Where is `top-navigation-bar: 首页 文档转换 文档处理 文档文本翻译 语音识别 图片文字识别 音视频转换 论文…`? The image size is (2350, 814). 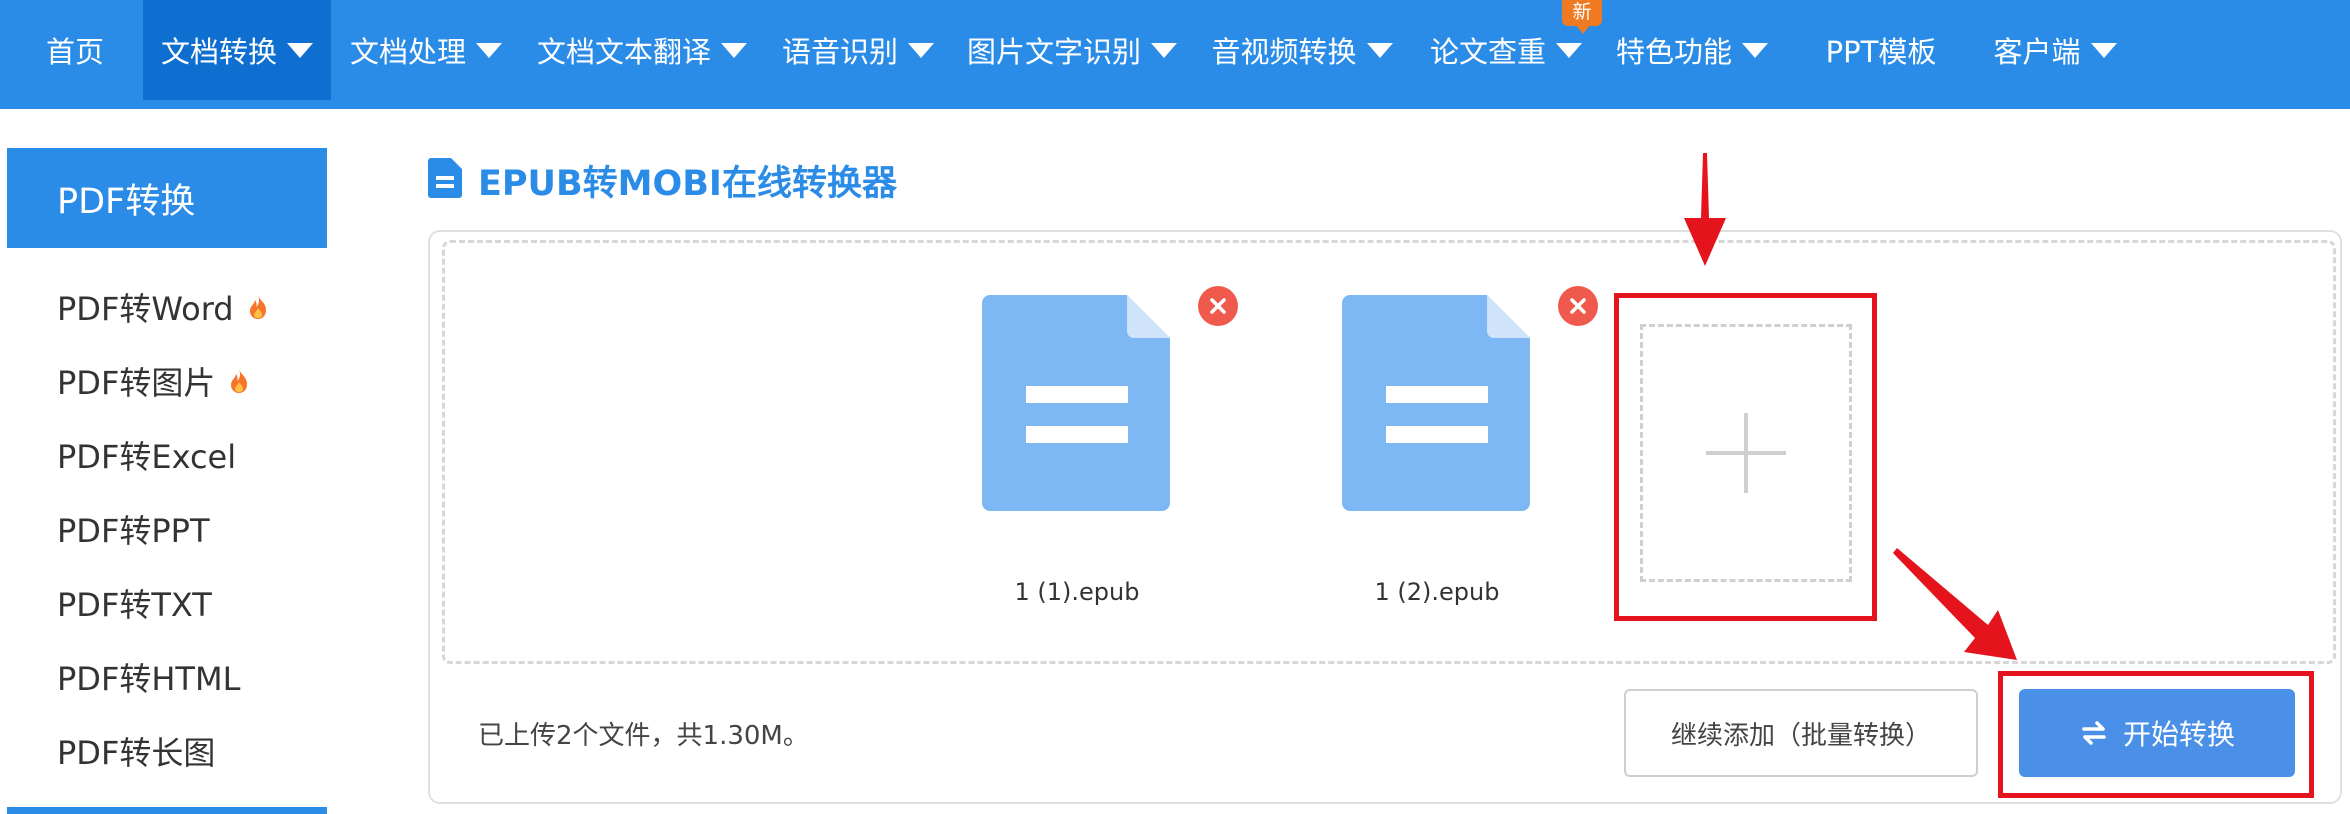 top-navigation-bar: 首页 文档转换 文档处理 文档文本翻译 语音识别 图片文字识别 音视频转换 论文… is located at coordinates (1175, 54).